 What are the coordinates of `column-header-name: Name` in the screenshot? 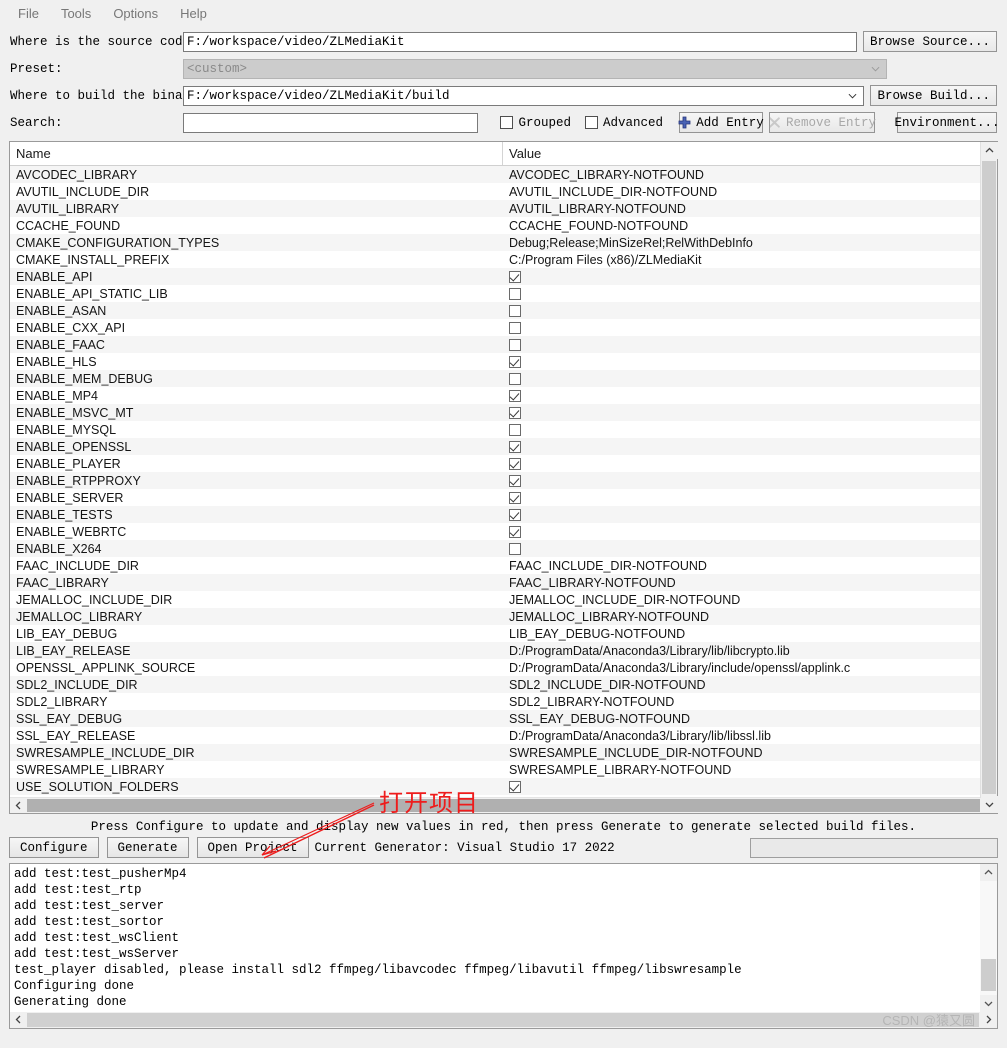 It's located at (256, 153).